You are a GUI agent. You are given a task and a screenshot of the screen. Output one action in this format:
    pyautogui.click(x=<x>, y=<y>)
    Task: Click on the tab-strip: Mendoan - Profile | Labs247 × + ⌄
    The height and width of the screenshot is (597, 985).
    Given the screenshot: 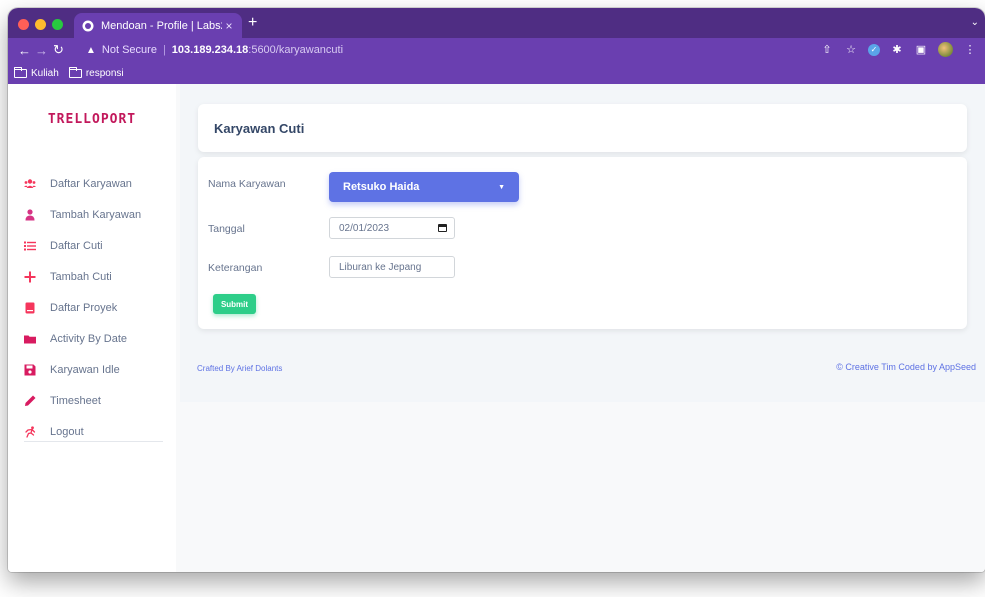 What is the action you would take?
    pyautogui.click(x=496, y=23)
    